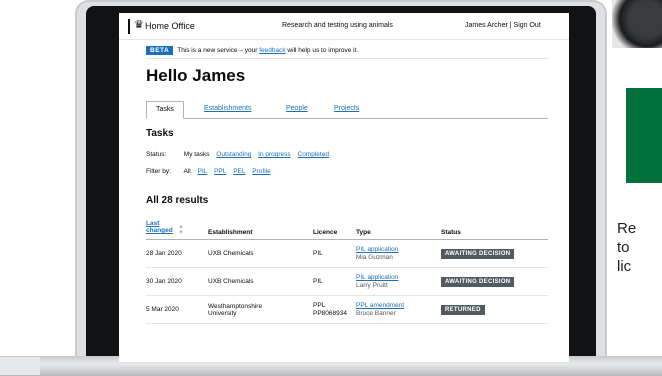 The height and width of the screenshot is (376, 662). I want to click on status-badge: RETURNED, so click(463, 309).